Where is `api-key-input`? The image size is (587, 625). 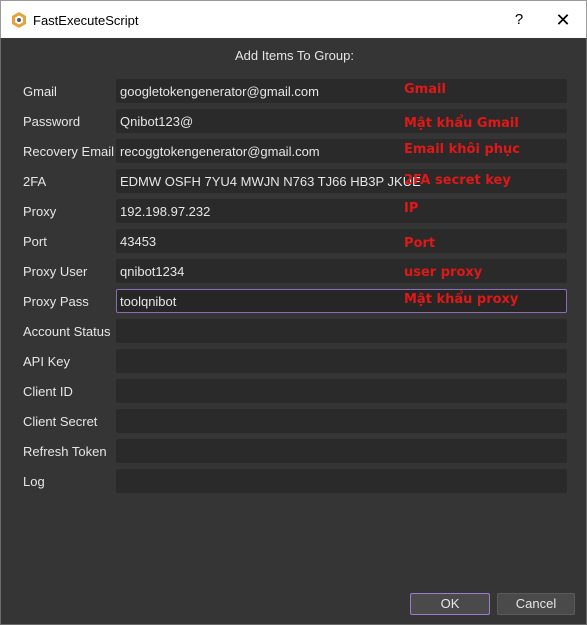
api-key-input is located at coordinates (341, 361).